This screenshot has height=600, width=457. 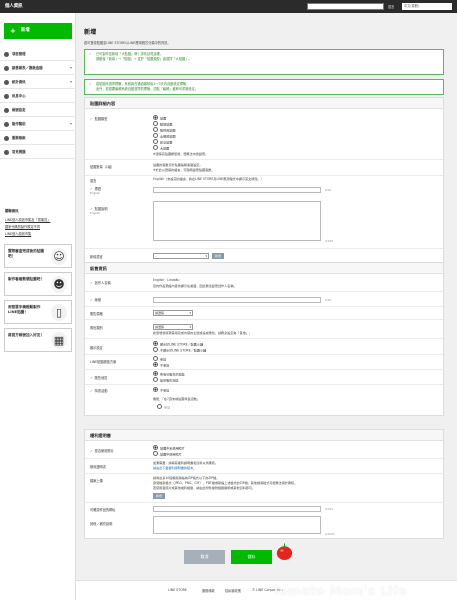 I want to click on add-language-select: -, so click(x=181, y=256).